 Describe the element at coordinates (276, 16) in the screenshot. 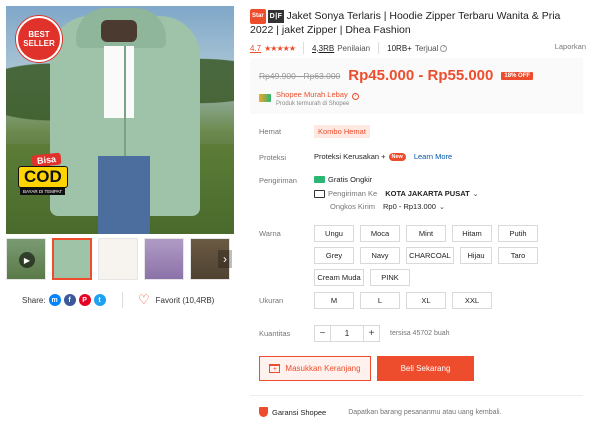

I see `shop-brand-badge: D|F` at that location.